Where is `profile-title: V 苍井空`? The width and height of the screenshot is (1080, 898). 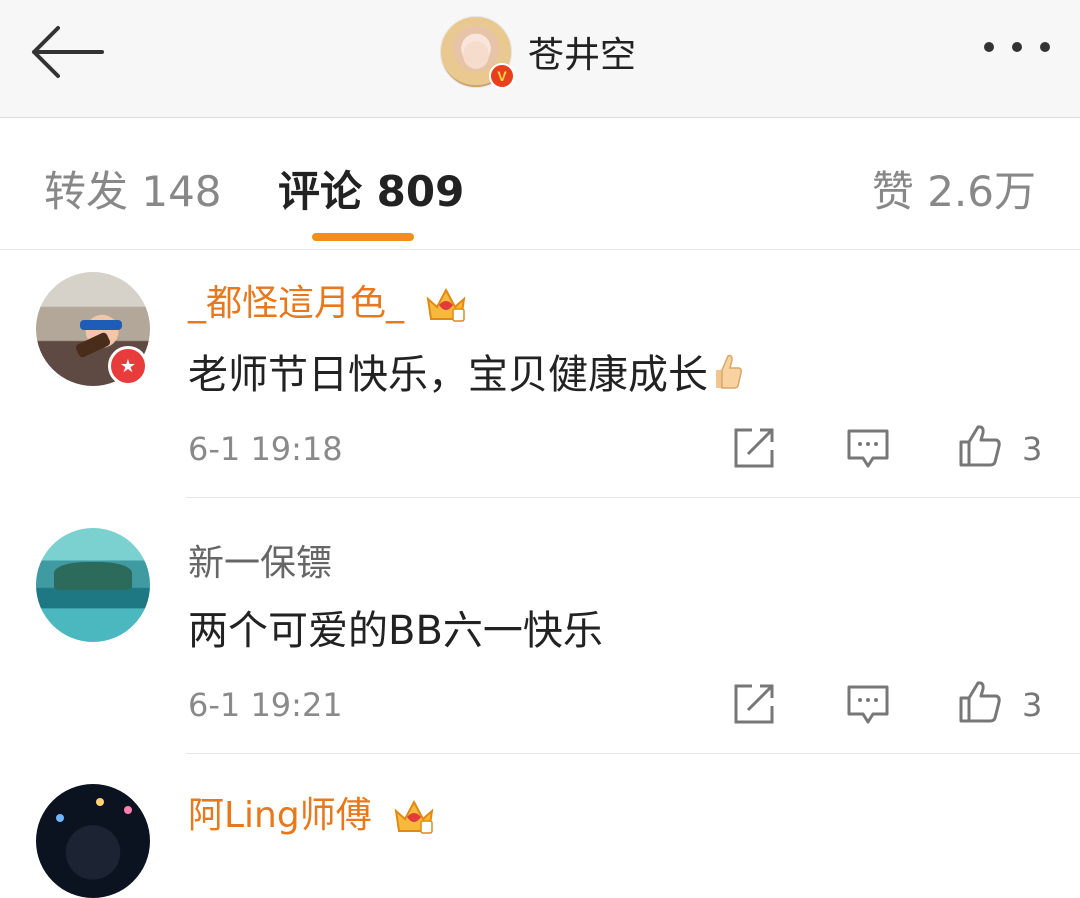
profile-title: V 苍井空 is located at coordinates (538, 52).